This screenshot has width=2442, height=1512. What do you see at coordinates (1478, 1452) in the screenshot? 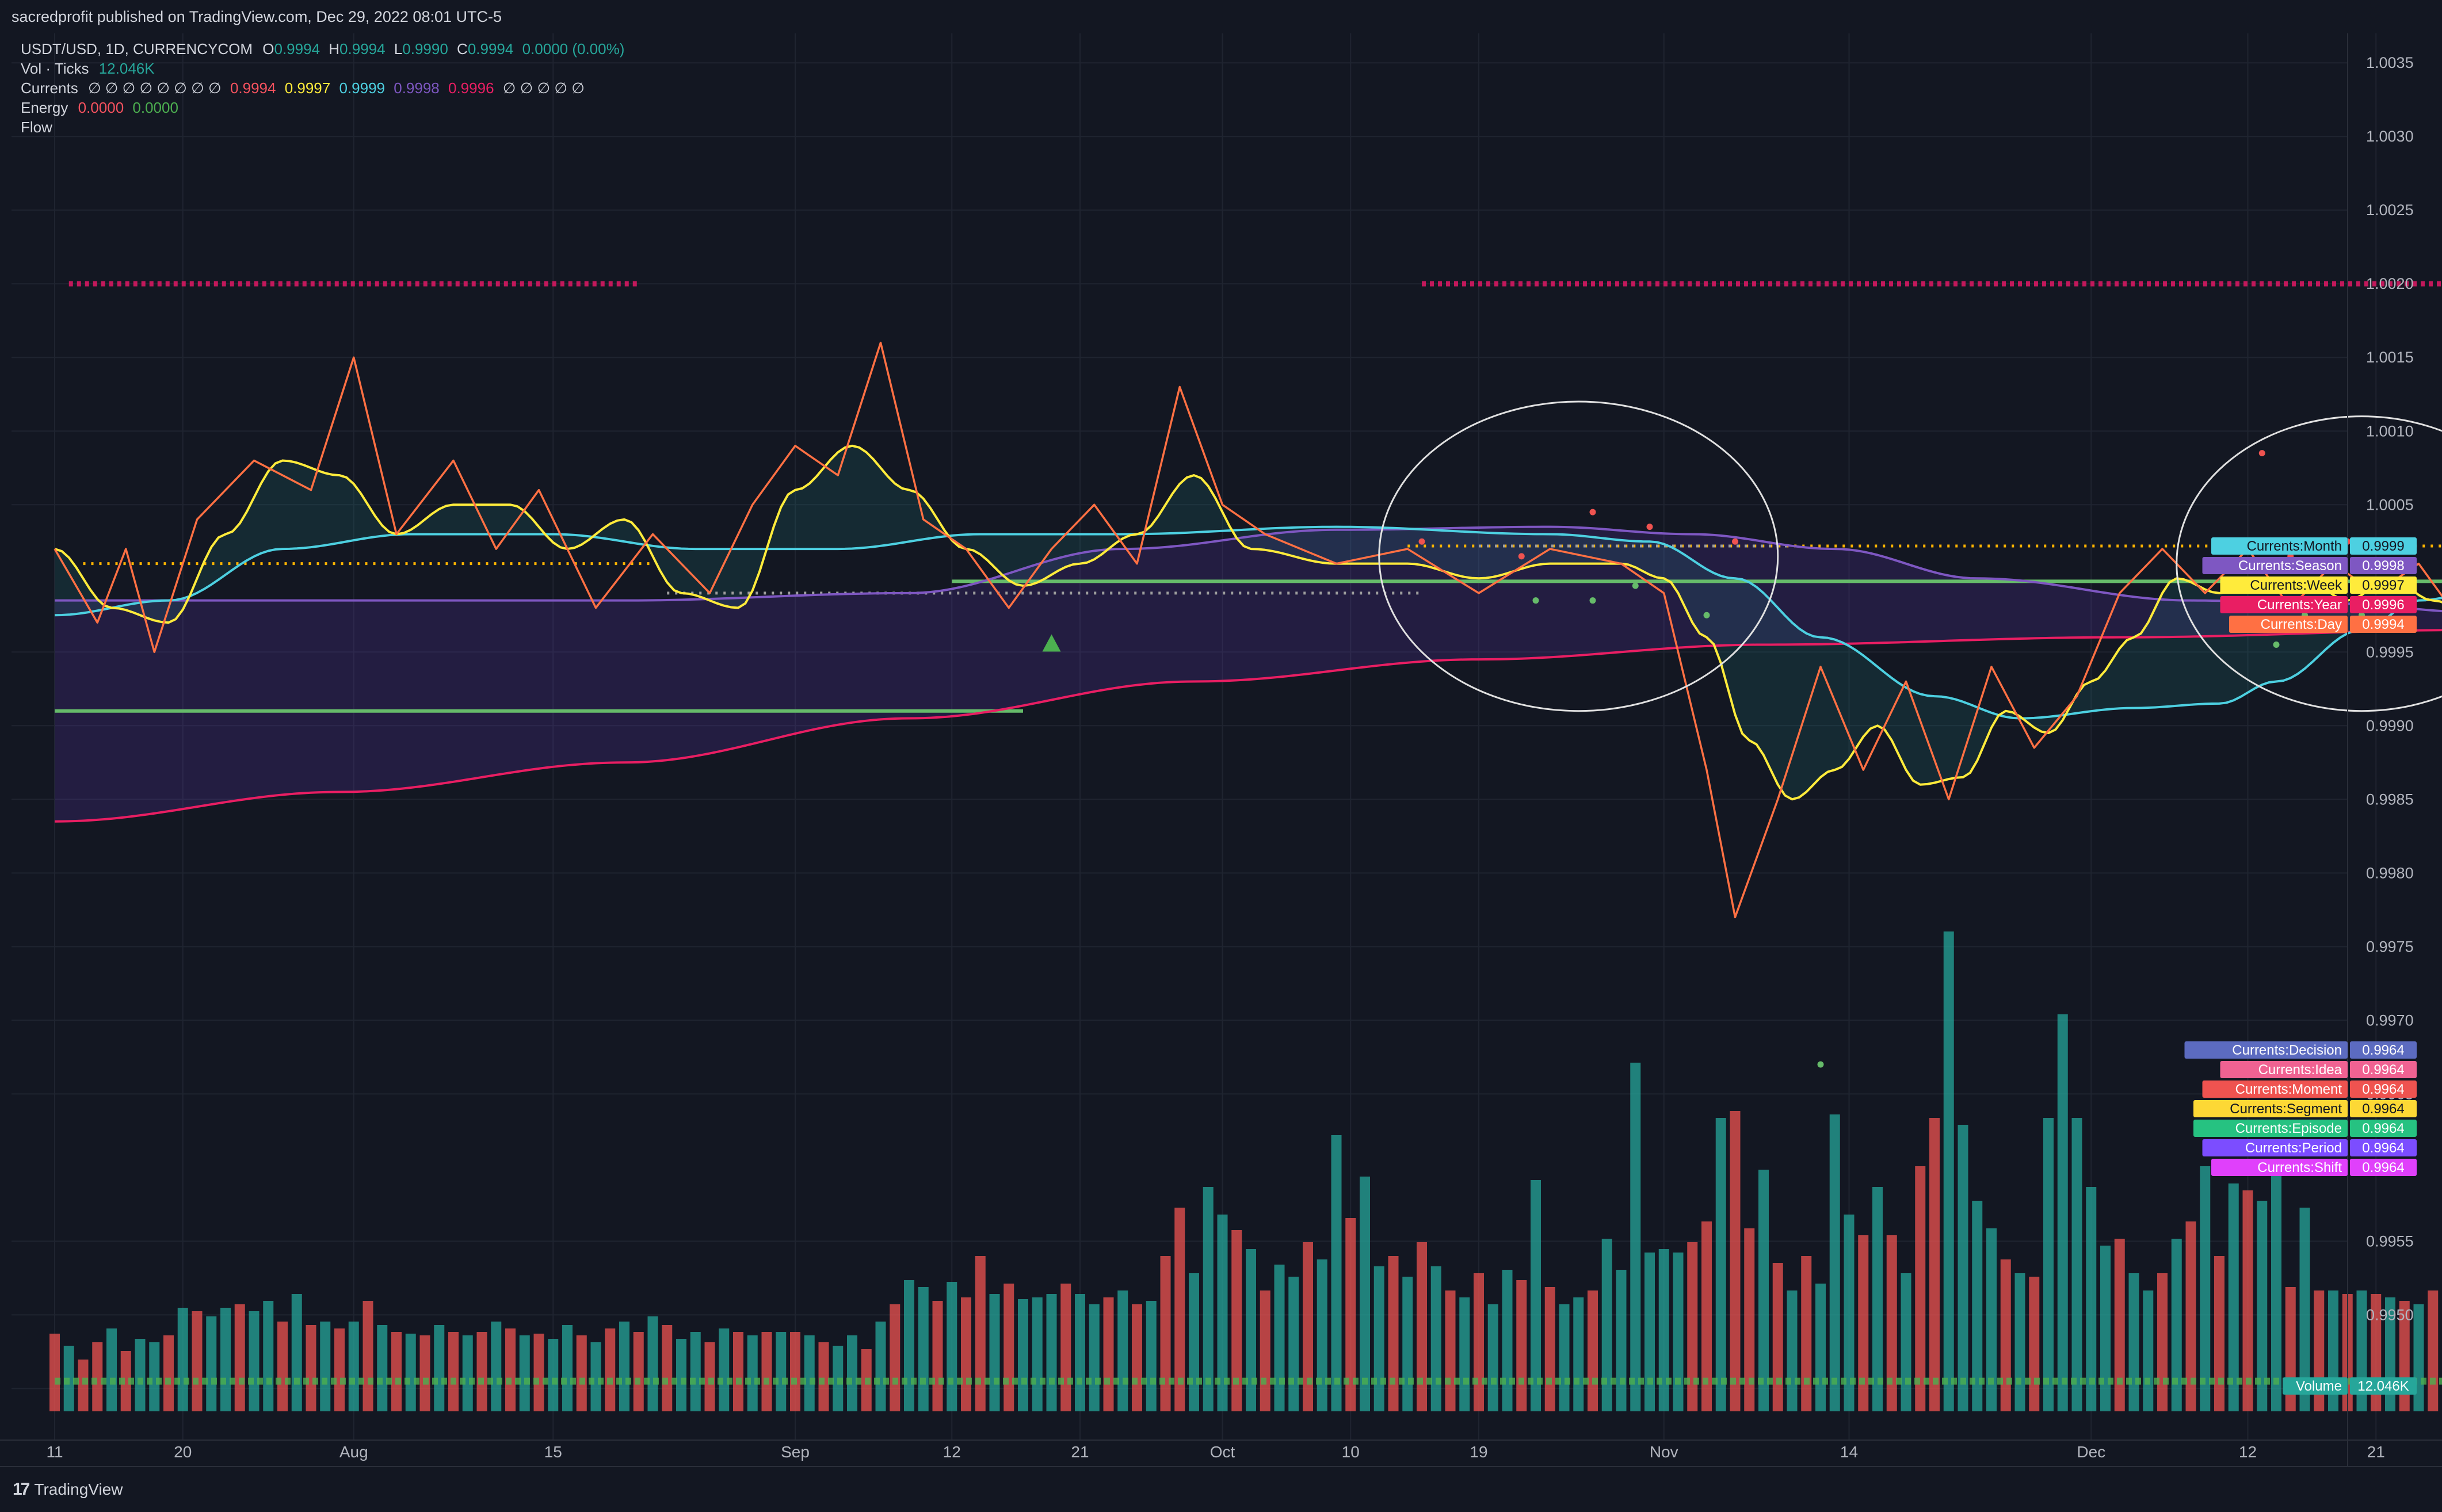
I see `time-tick-label: 19` at bounding box center [1478, 1452].